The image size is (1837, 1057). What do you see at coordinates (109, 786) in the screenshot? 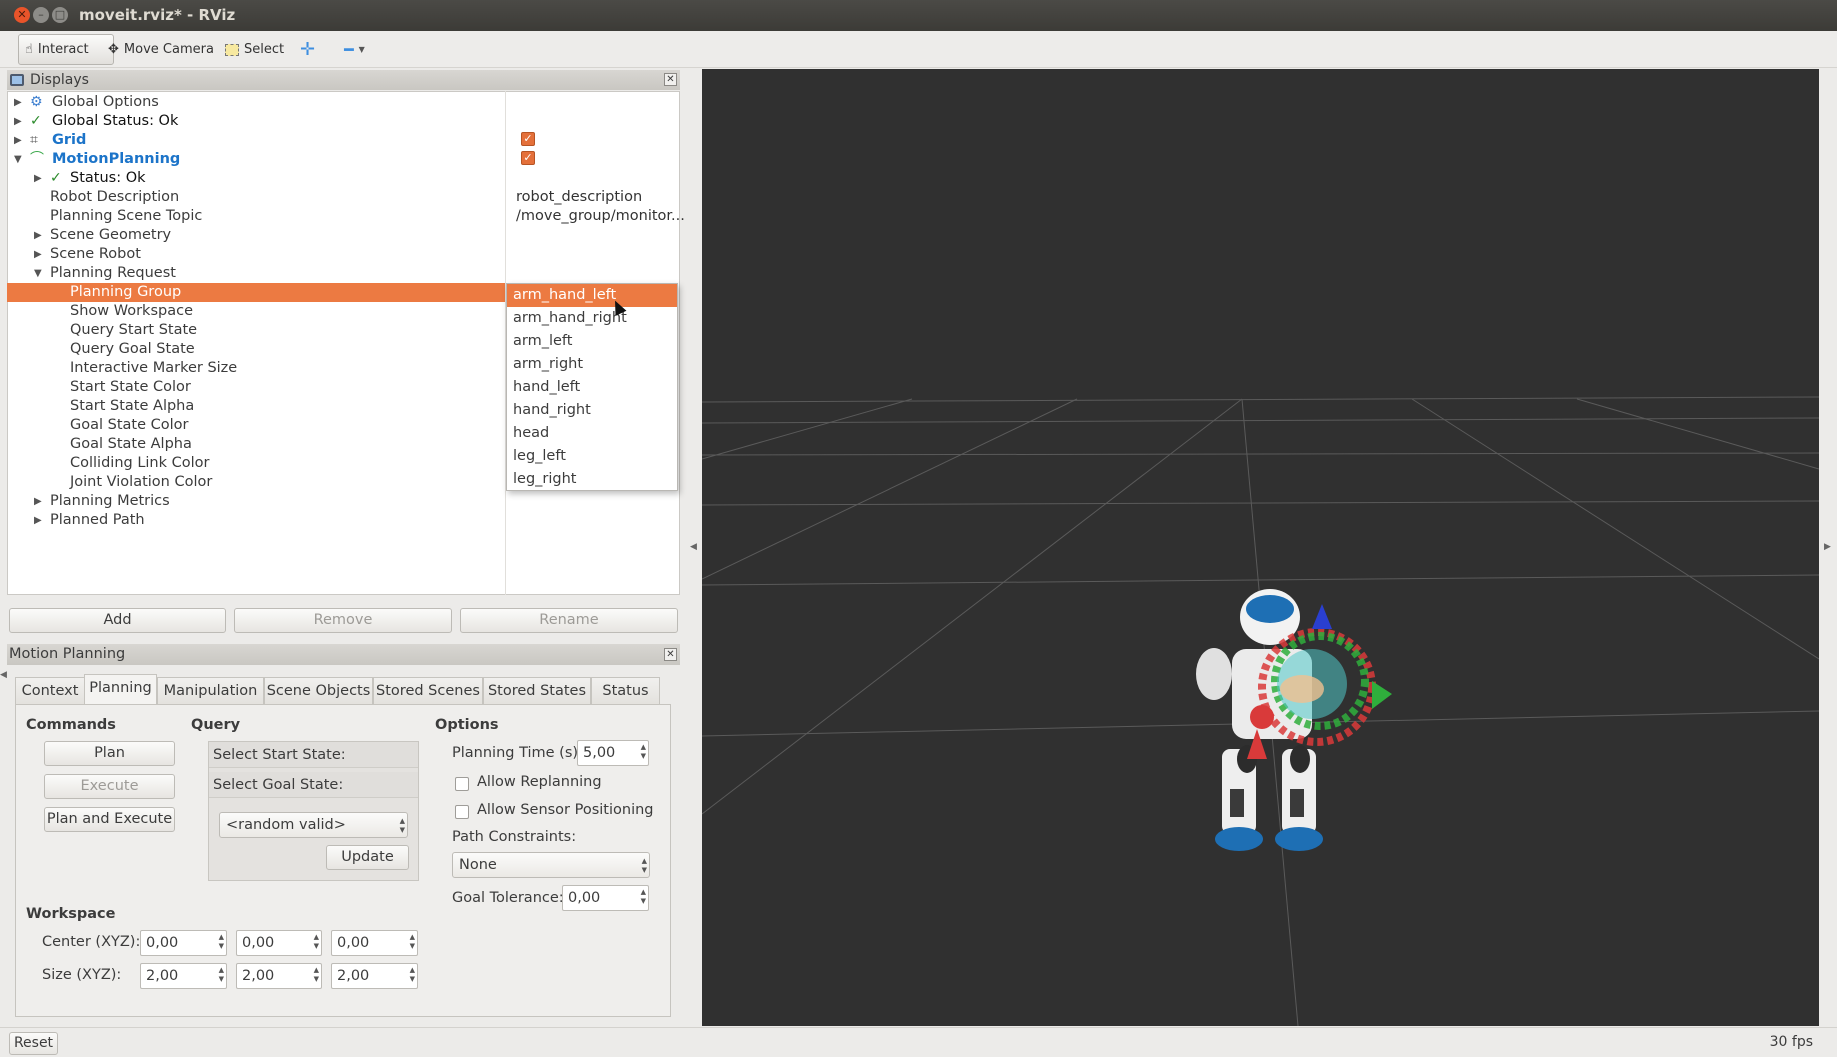
I see `execute-button: Execute` at bounding box center [109, 786].